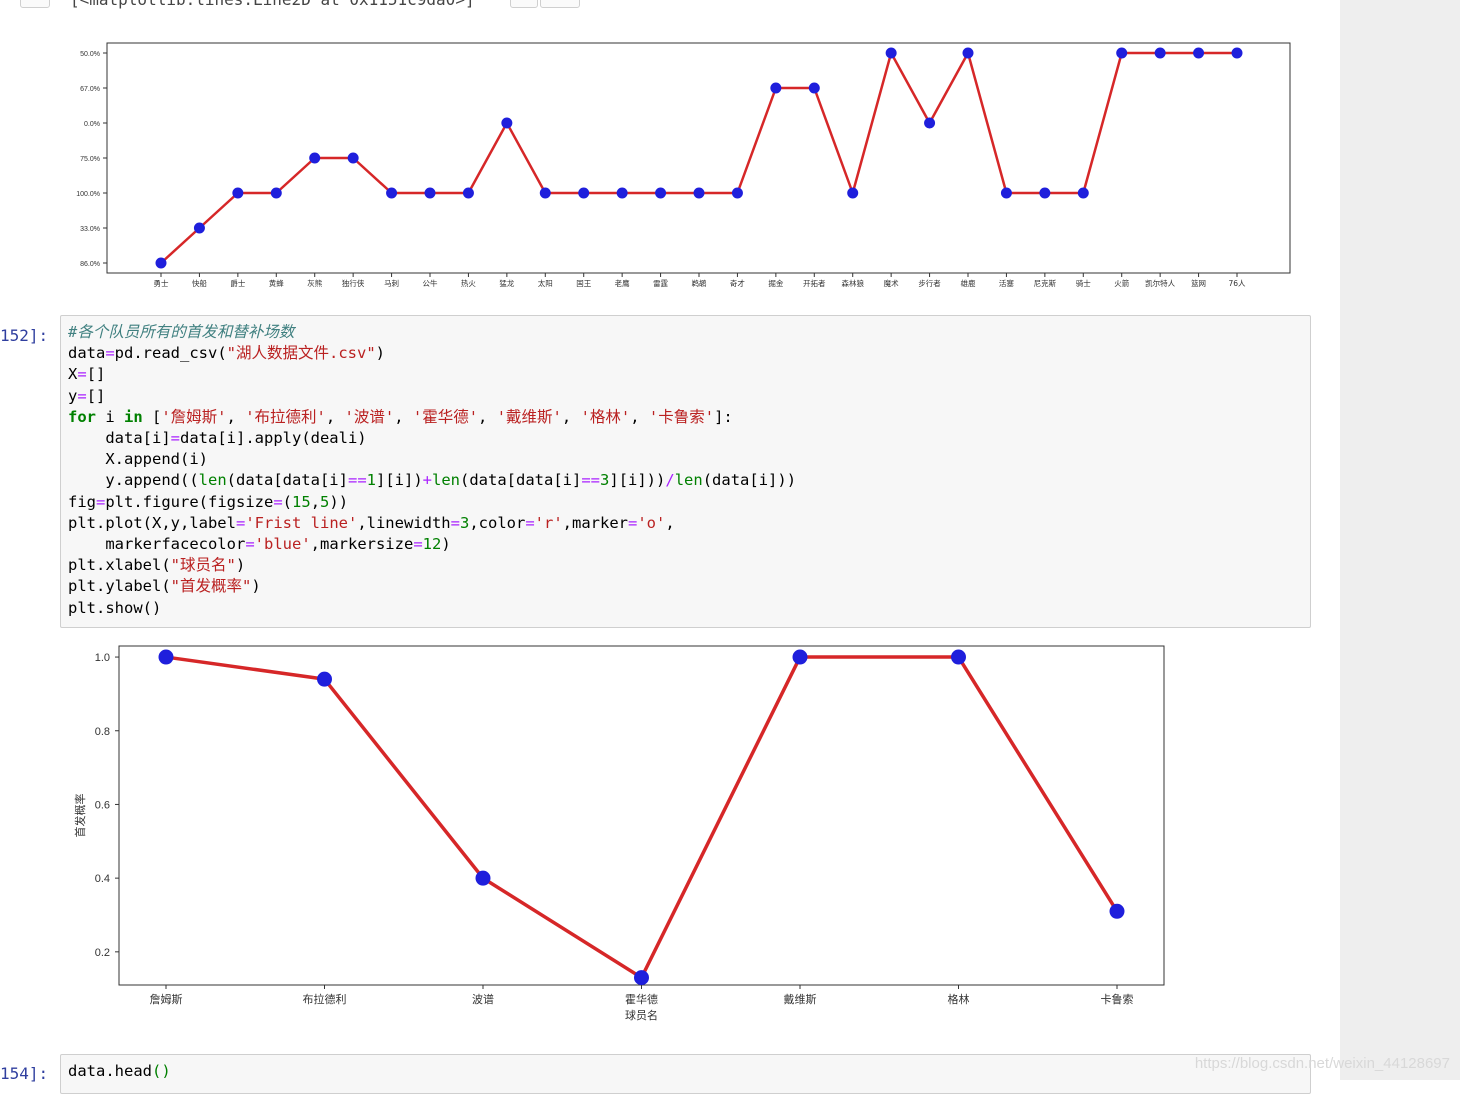  I want to click on code-token: ==, so click(357, 480).